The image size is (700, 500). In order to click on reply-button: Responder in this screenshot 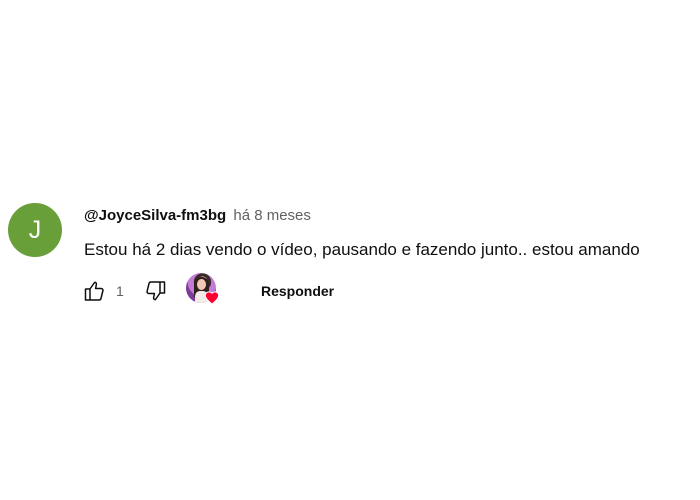, I will do `click(297, 291)`.